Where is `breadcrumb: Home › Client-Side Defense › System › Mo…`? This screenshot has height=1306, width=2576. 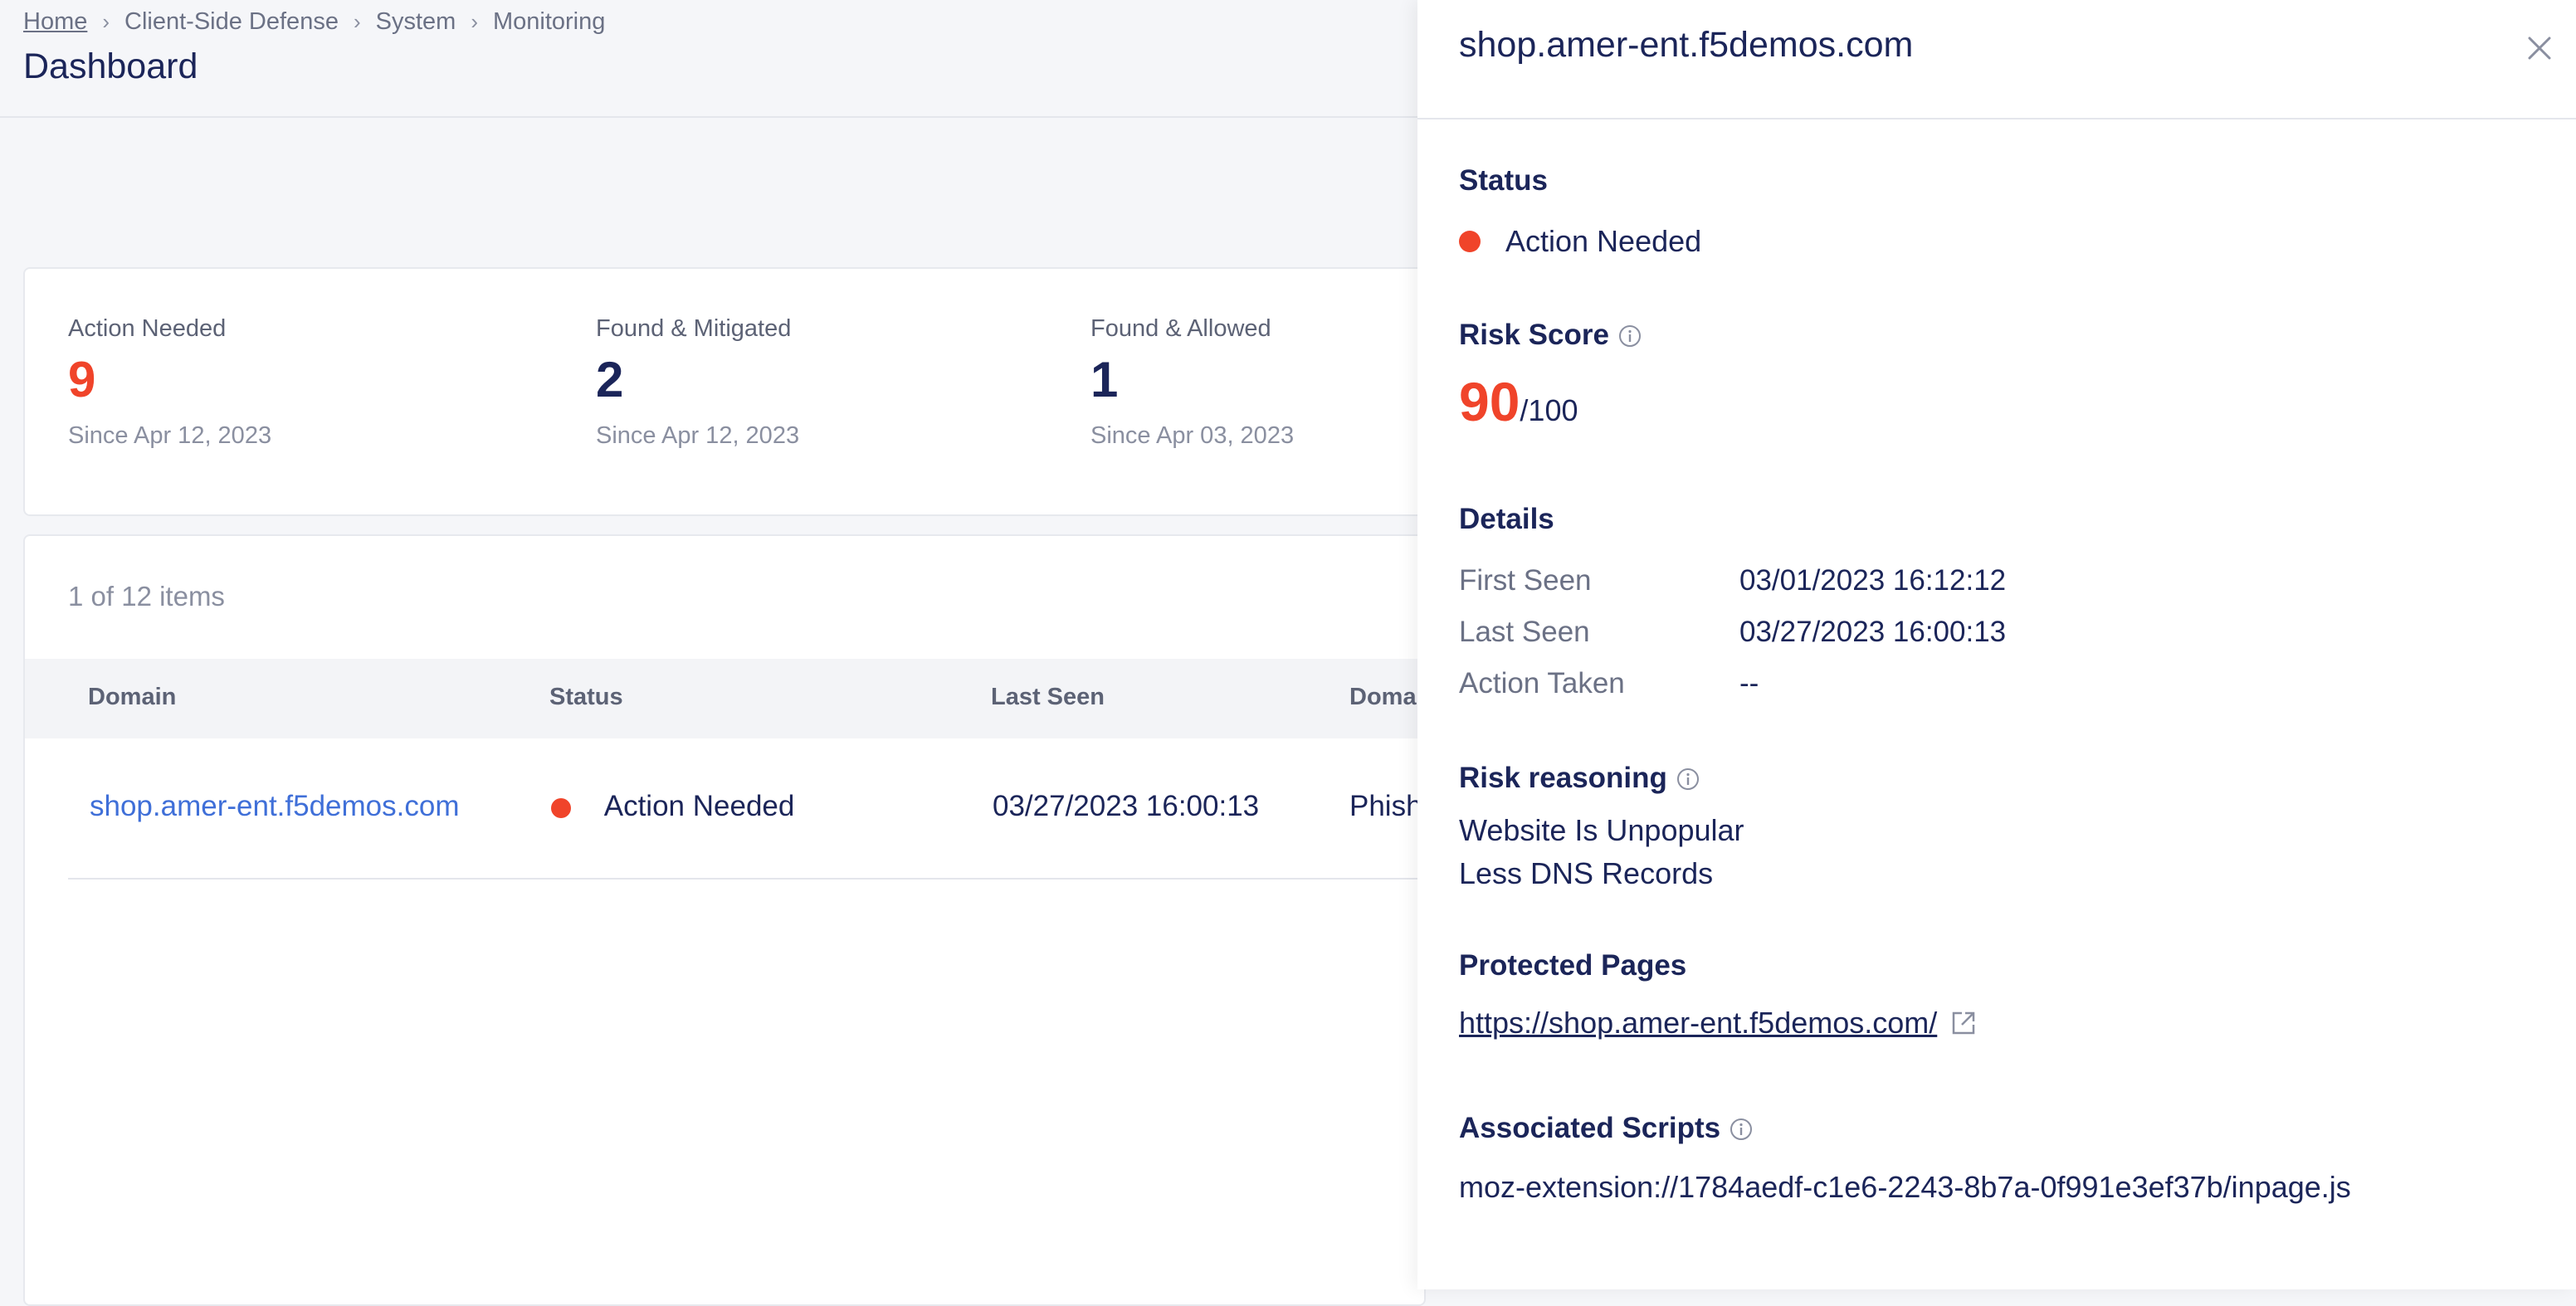 breadcrumb: Home › Client-Side Defense › System › Mo… is located at coordinates (314, 22).